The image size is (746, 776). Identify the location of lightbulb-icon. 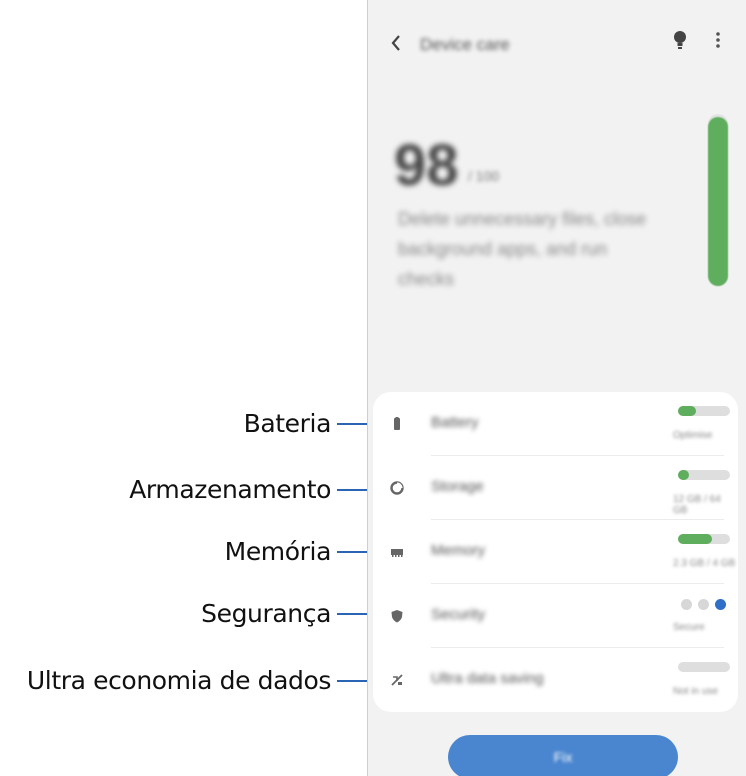
(680, 40).